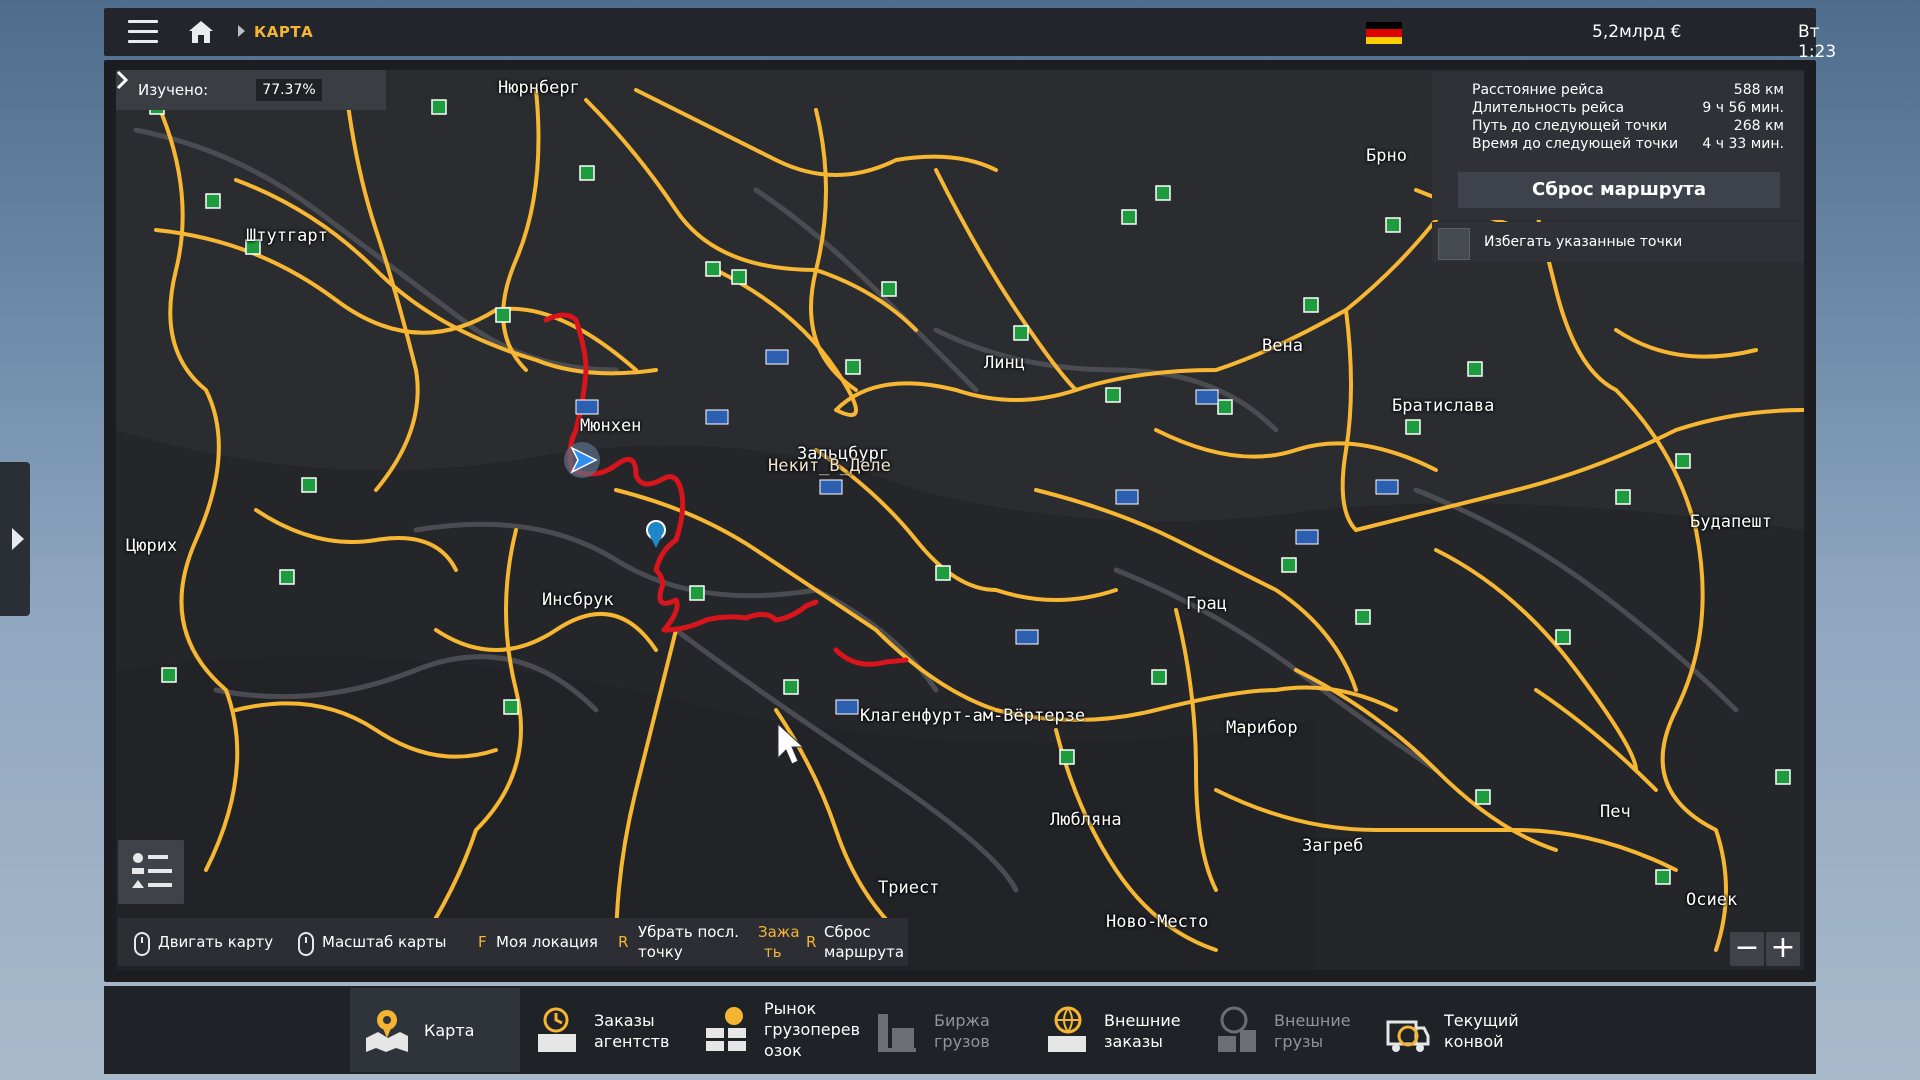 The width and height of the screenshot is (1920, 1080). I want to click on city-label: Инсбрук, so click(578, 600).